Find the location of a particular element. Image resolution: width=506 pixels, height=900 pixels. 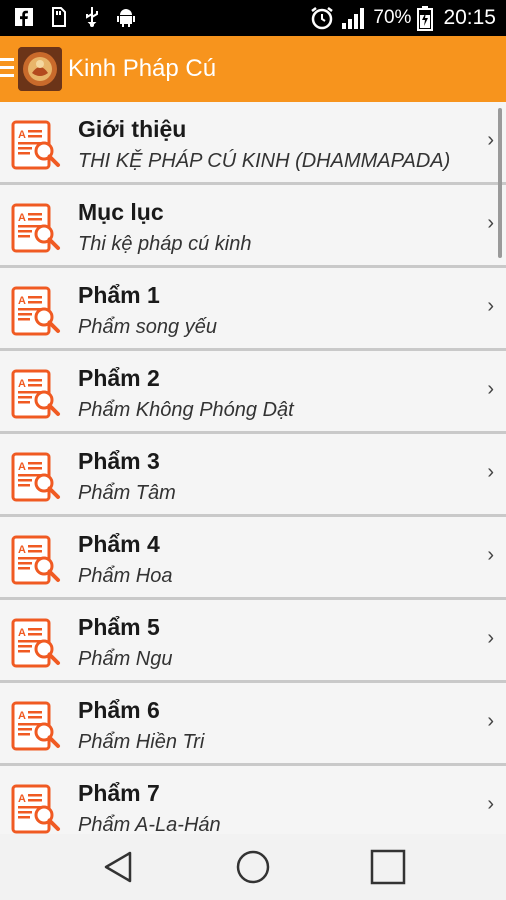

battery-percent: 70% is located at coordinates (392, 17).